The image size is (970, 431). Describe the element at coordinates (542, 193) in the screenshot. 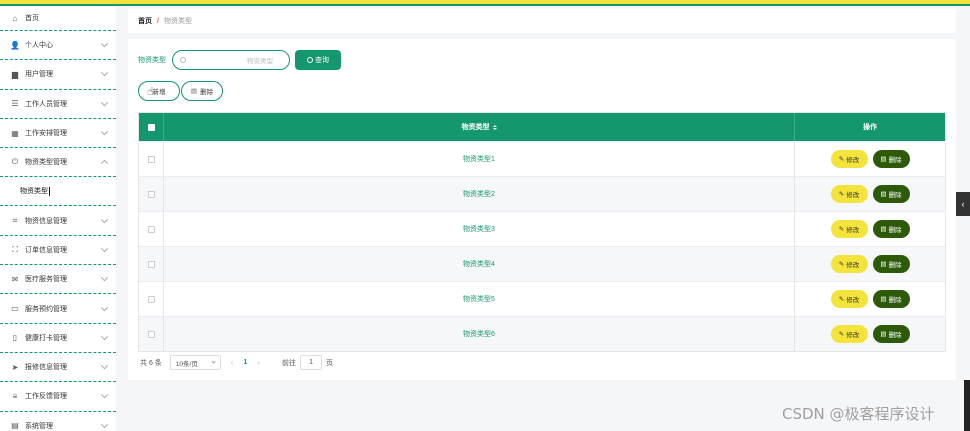

I see `table-row: 物资类型2 ✎ 修改 ▤ 删除` at that location.